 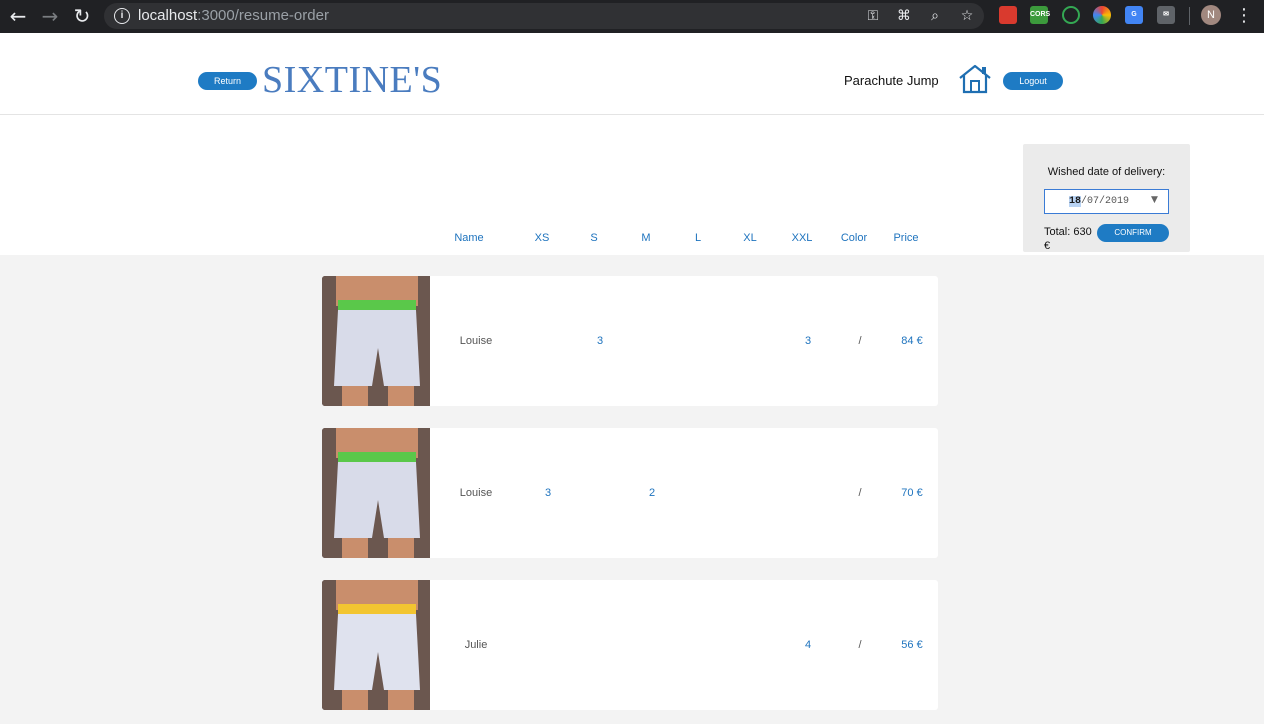 I want to click on color-picker-extension-icon, so click(x=1102, y=15).